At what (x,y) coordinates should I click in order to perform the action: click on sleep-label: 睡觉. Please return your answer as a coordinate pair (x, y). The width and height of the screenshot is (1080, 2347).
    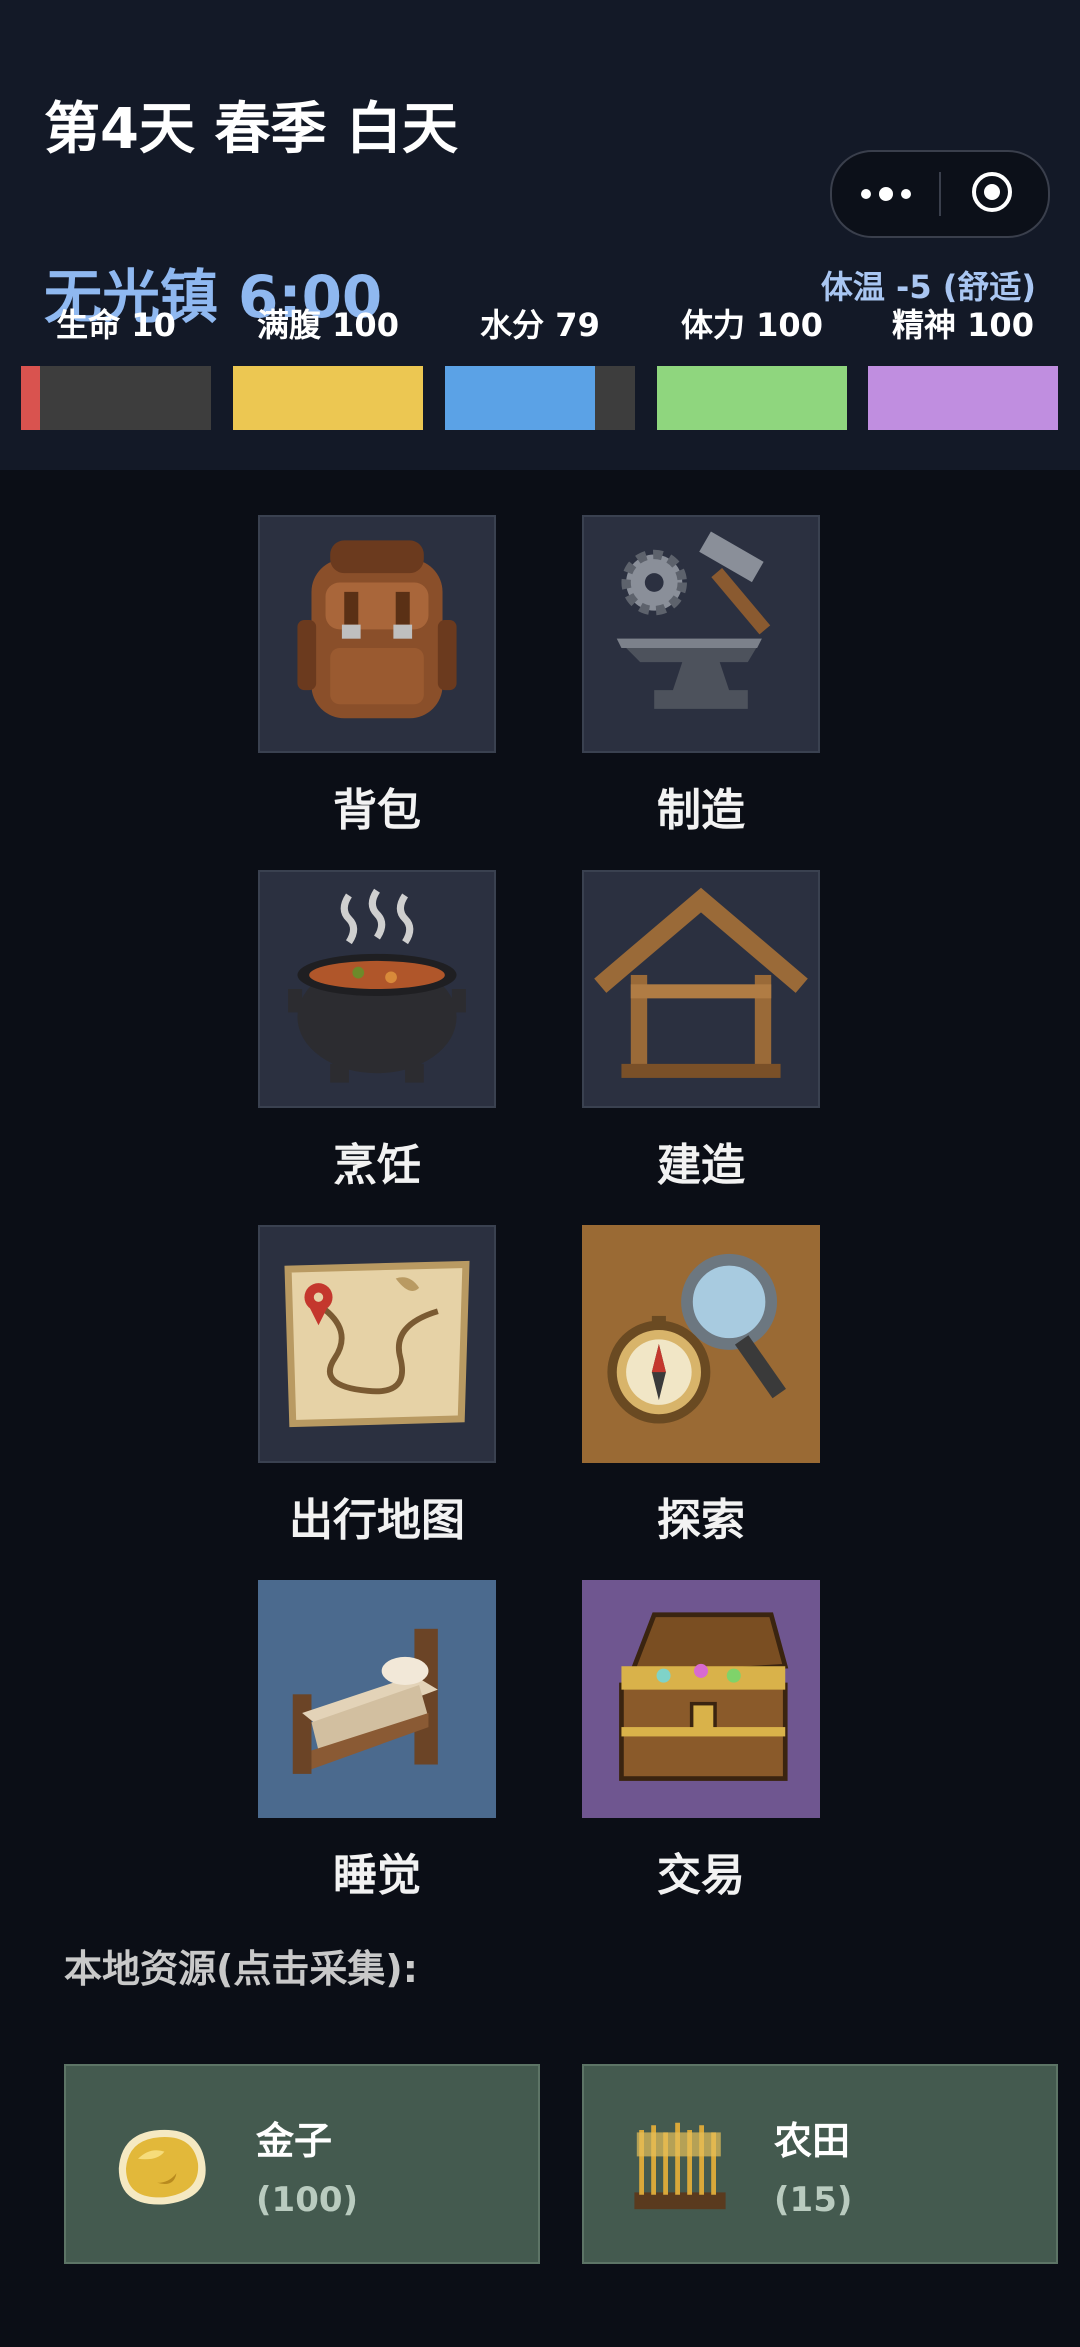
    Looking at the image, I should click on (377, 1875).